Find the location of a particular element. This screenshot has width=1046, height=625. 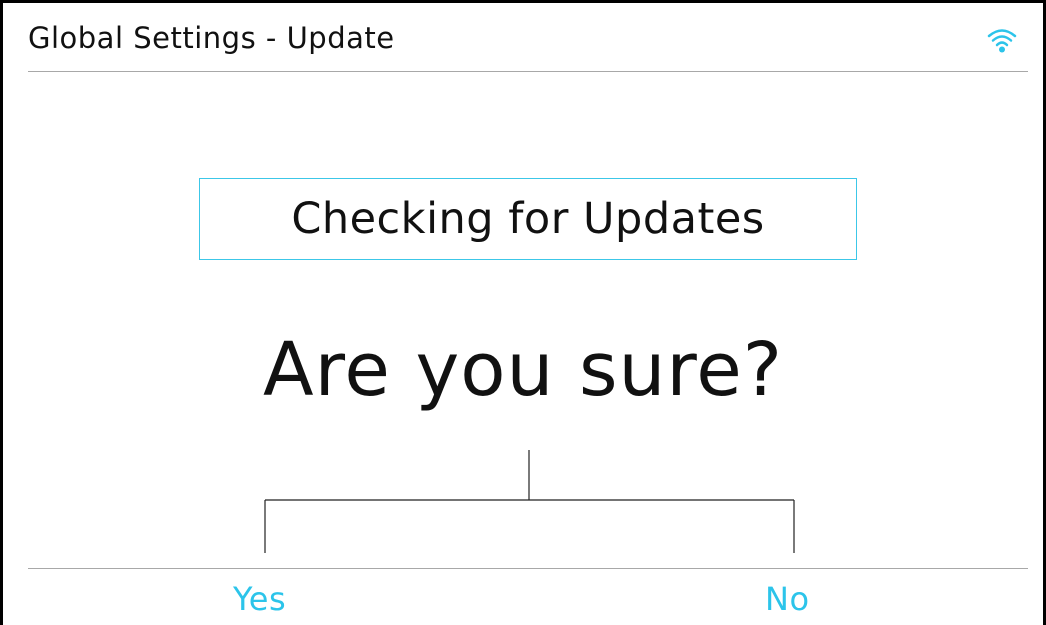

status-text: Checking for Updates is located at coordinates (528, 219).